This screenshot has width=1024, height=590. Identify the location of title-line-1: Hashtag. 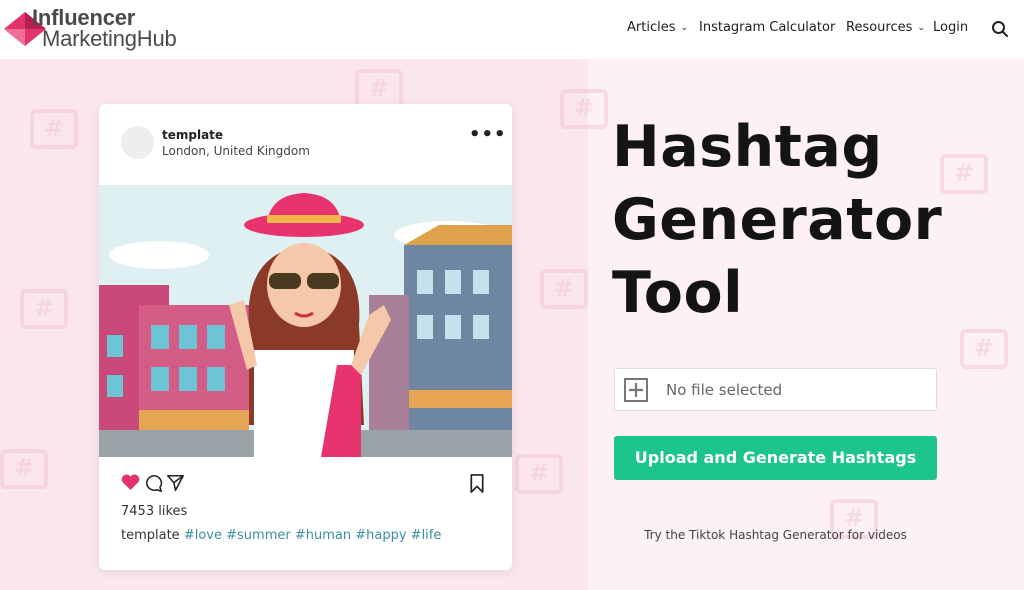
(747, 147).